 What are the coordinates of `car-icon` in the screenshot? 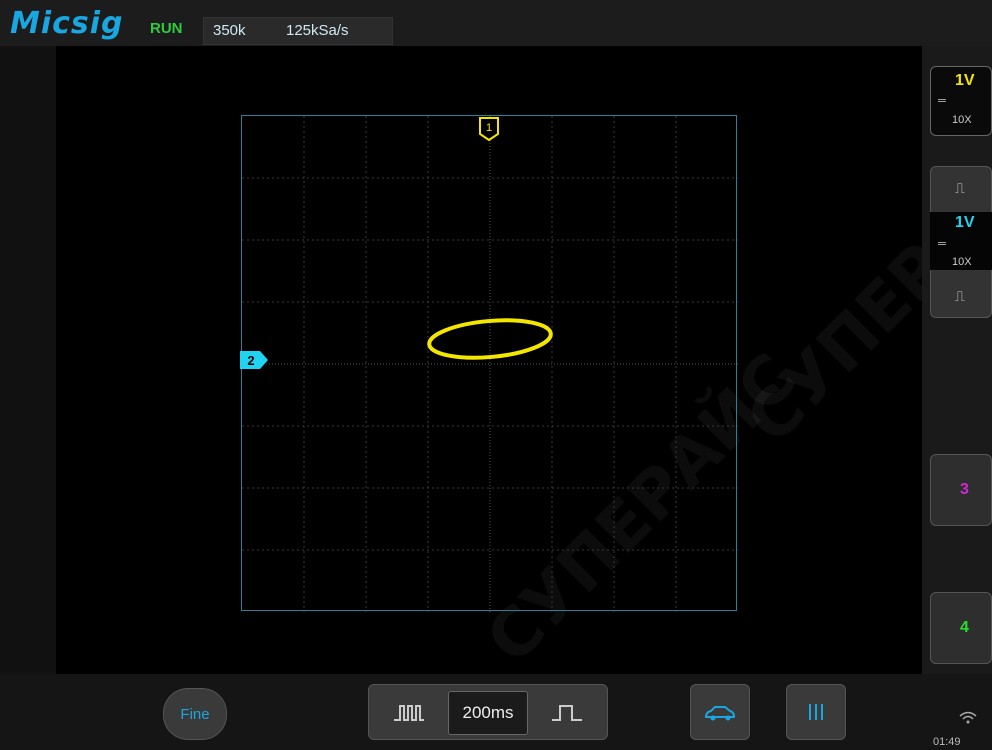 It's located at (720, 713).